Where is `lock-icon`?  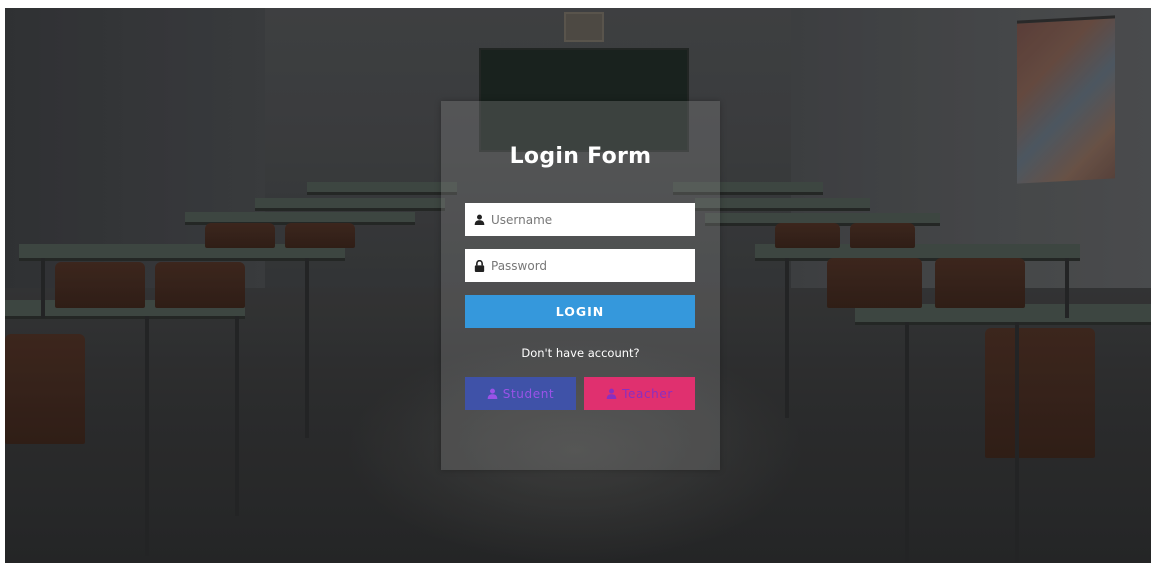
lock-icon is located at coordinates (479, 265).